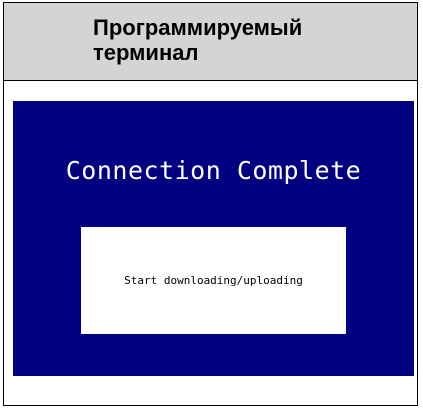 This screenshot has width=423, height=409. Describe the element at coordinates (198, 27) in the screenshot. I see `header-title-line-1: Программируемый` at that location.